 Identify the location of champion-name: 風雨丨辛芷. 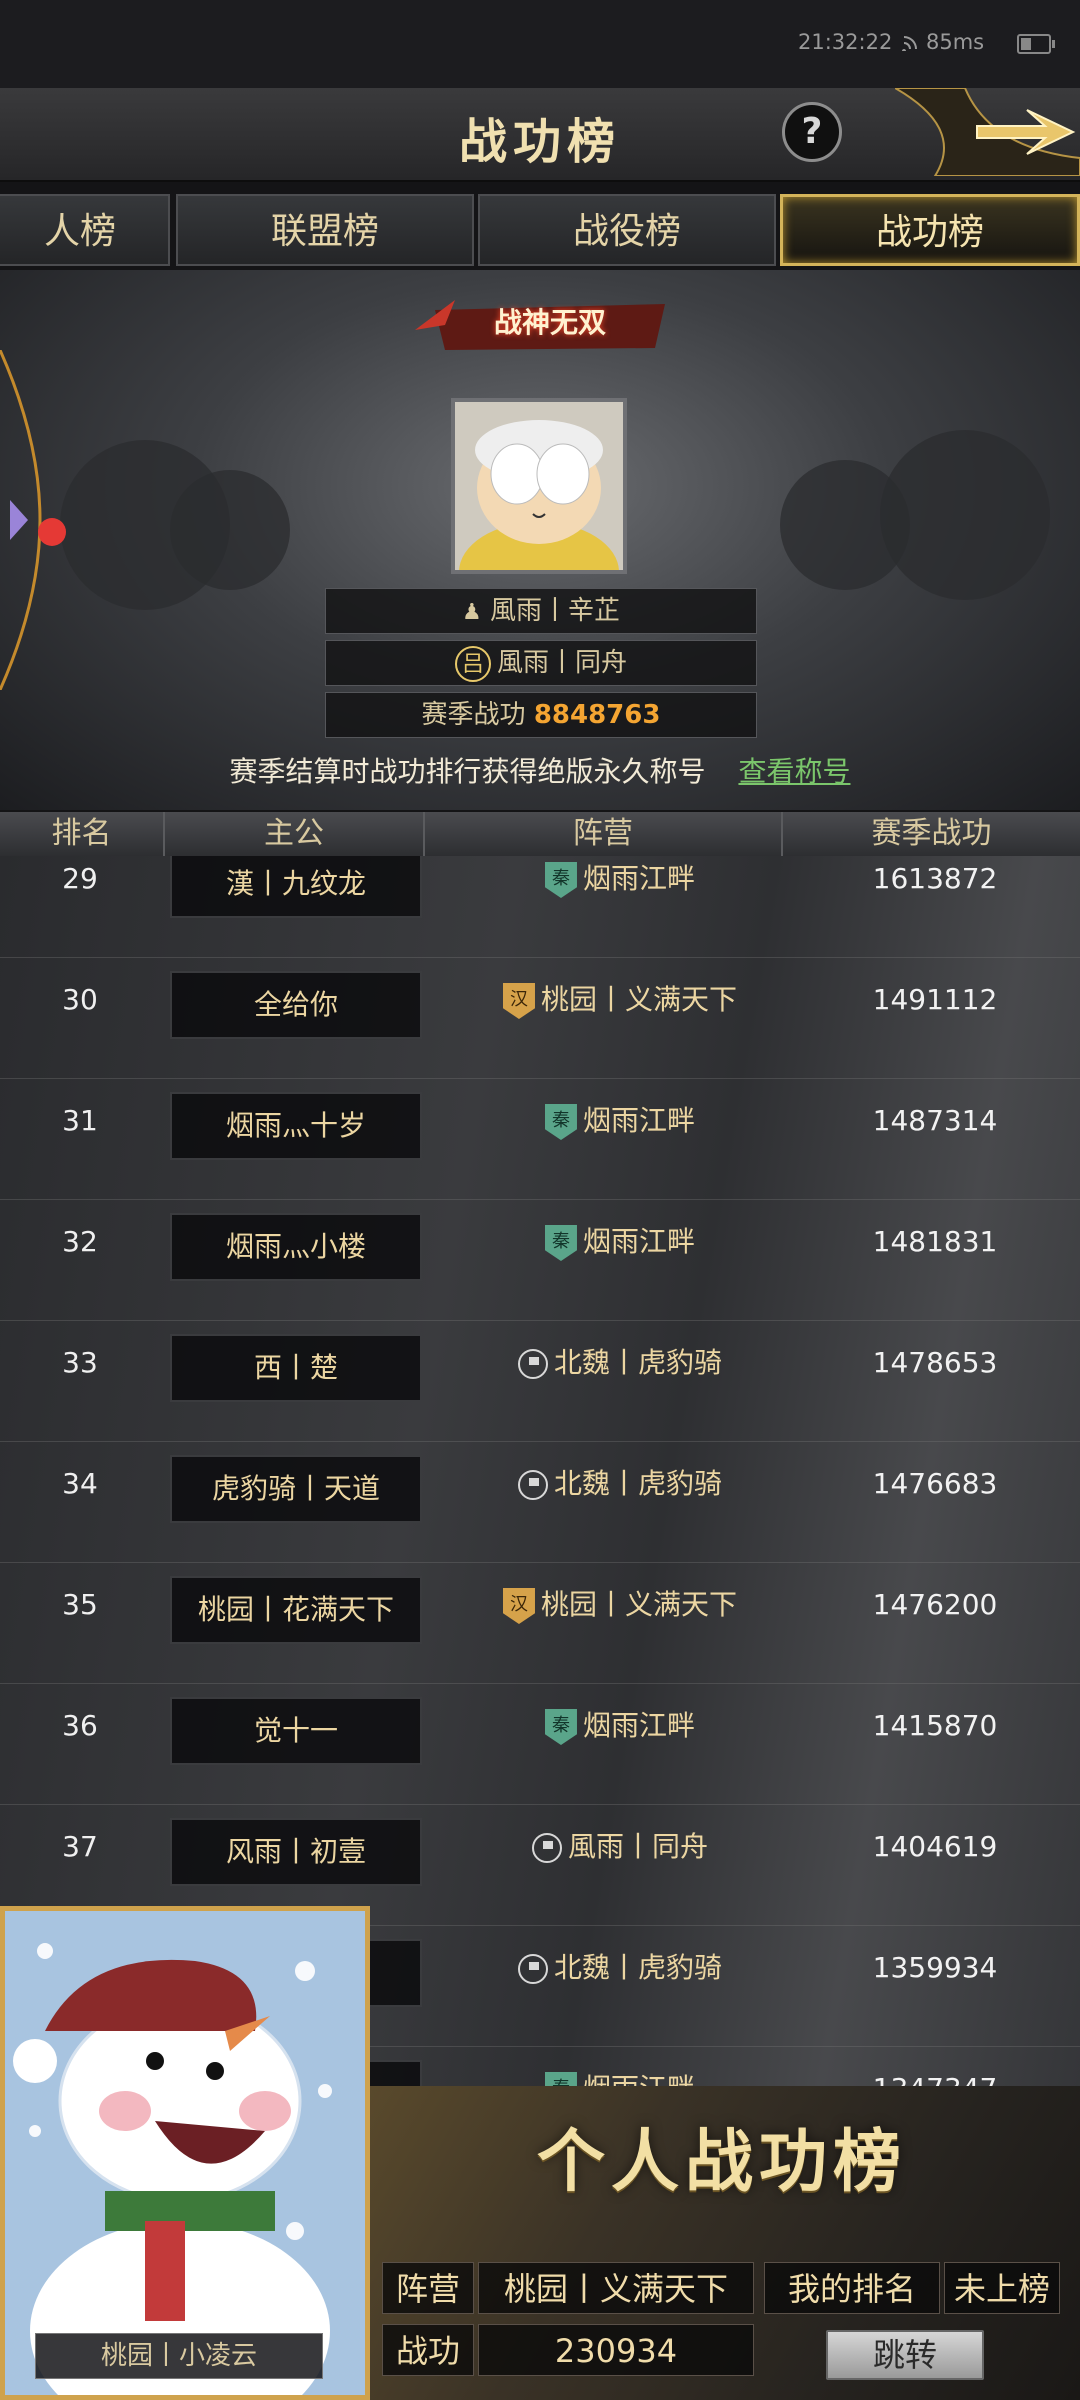
(554, 611).